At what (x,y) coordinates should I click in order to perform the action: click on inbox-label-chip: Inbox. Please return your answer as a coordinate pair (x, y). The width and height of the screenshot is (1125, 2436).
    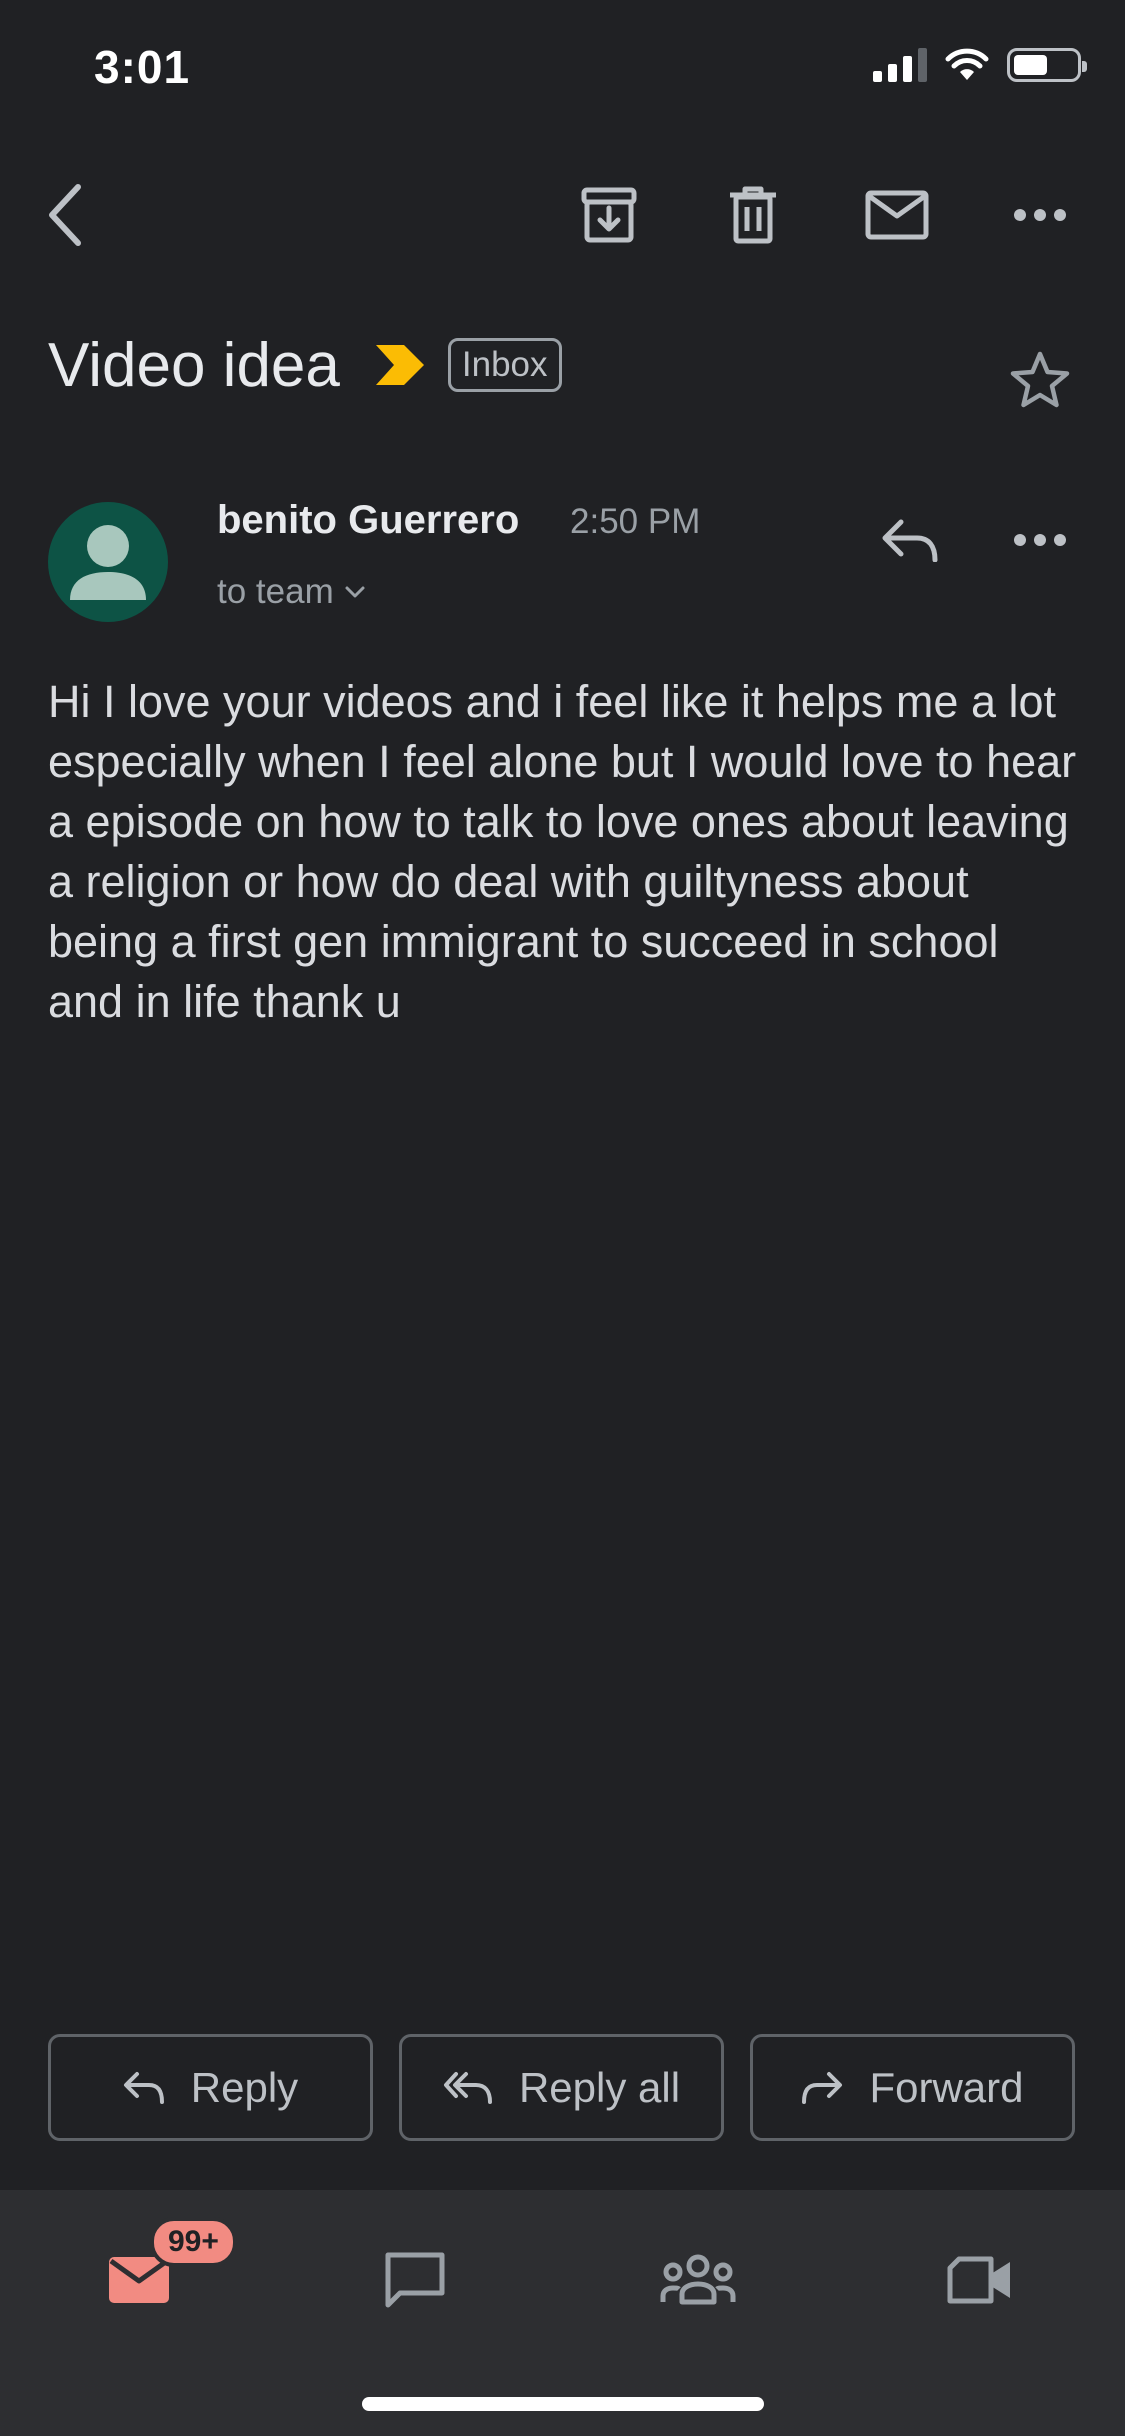
    Looking at the image, I should click on (504, 365).